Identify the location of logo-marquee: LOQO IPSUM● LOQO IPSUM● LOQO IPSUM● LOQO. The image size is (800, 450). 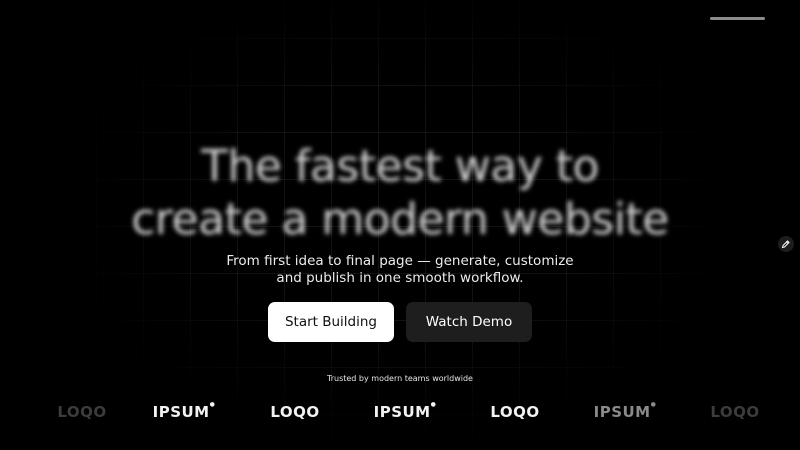
(400, 412).